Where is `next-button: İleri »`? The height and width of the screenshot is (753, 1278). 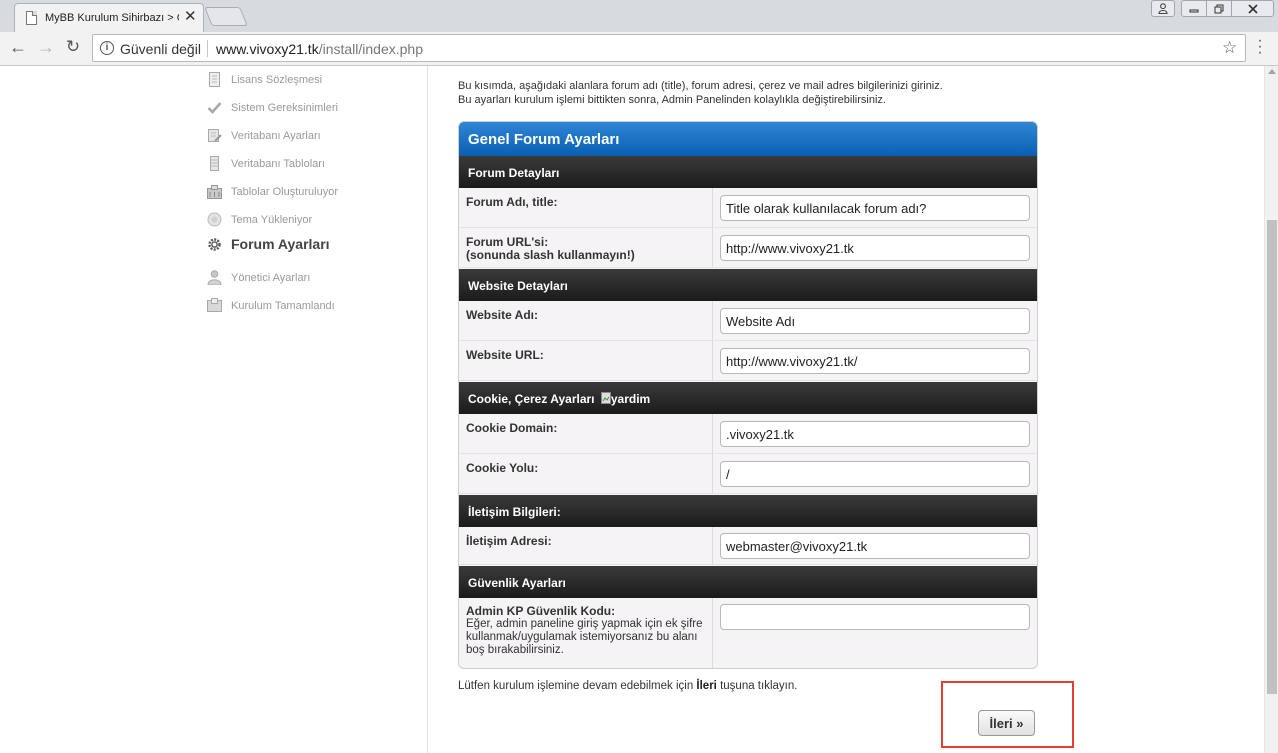 next-button: İleri » is located at coordinates (1006, 723).